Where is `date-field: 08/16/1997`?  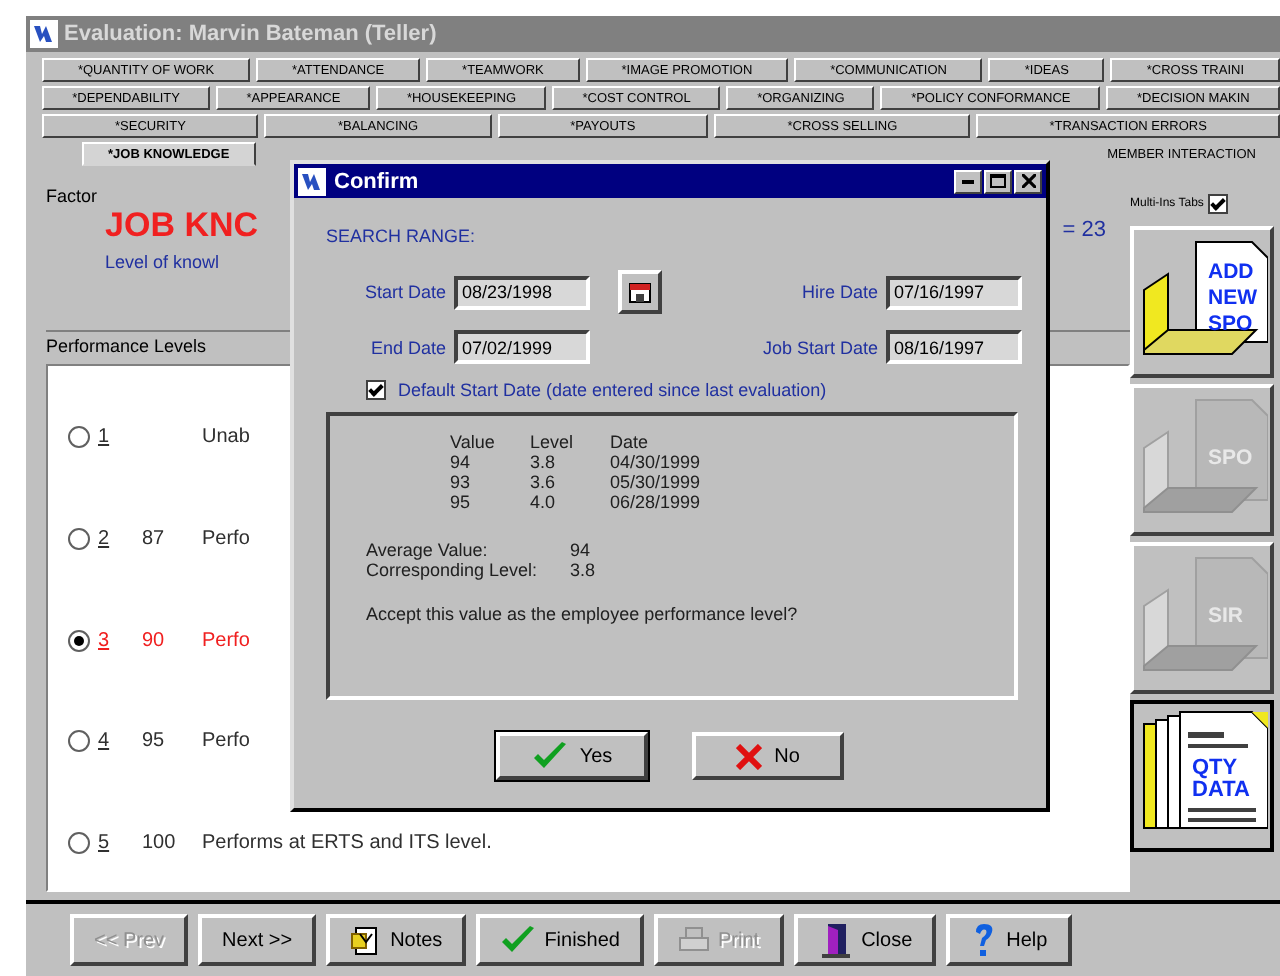
date-field: 08/16/1997 is located at coordinates (954, 347).